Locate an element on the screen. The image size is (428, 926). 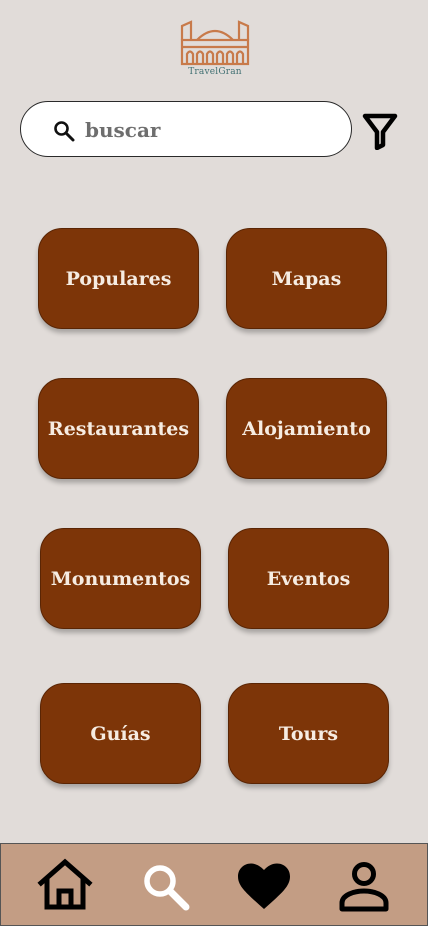
category-populares-button: Populares is located at coordinates (118, 278).